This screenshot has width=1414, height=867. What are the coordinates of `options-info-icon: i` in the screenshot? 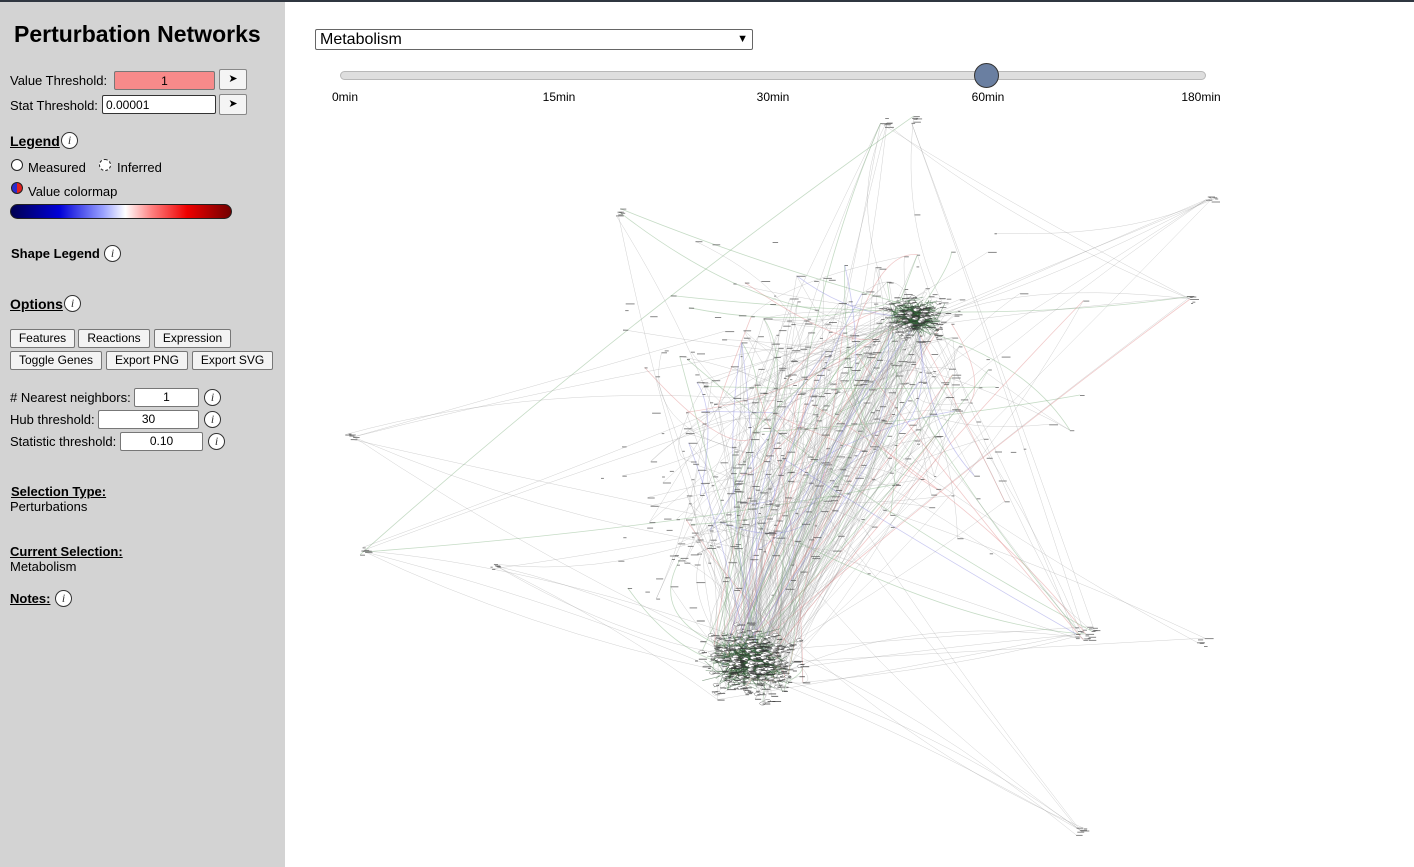 It's located at (72, 303).